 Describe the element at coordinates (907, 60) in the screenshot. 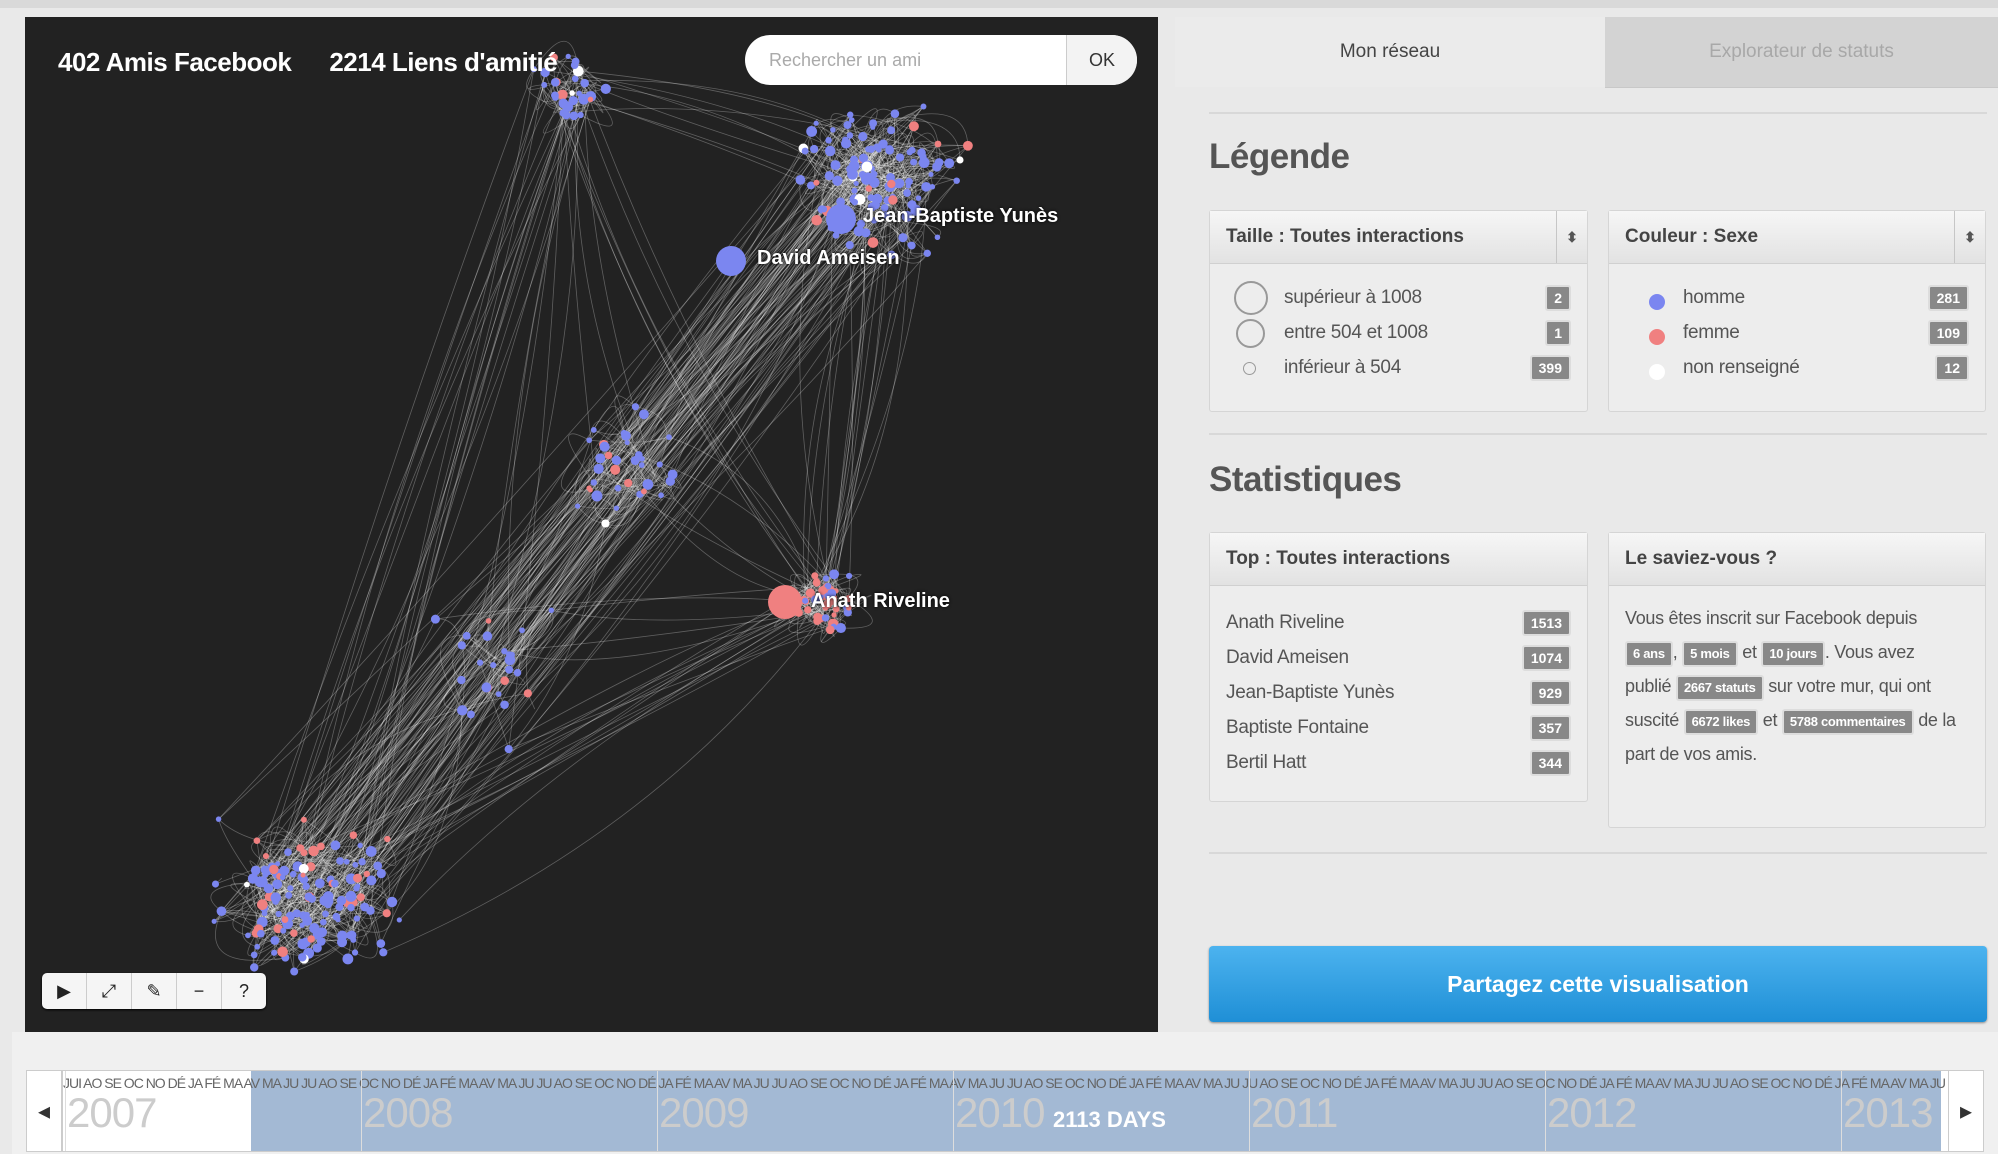

I see `search-input` at that location.